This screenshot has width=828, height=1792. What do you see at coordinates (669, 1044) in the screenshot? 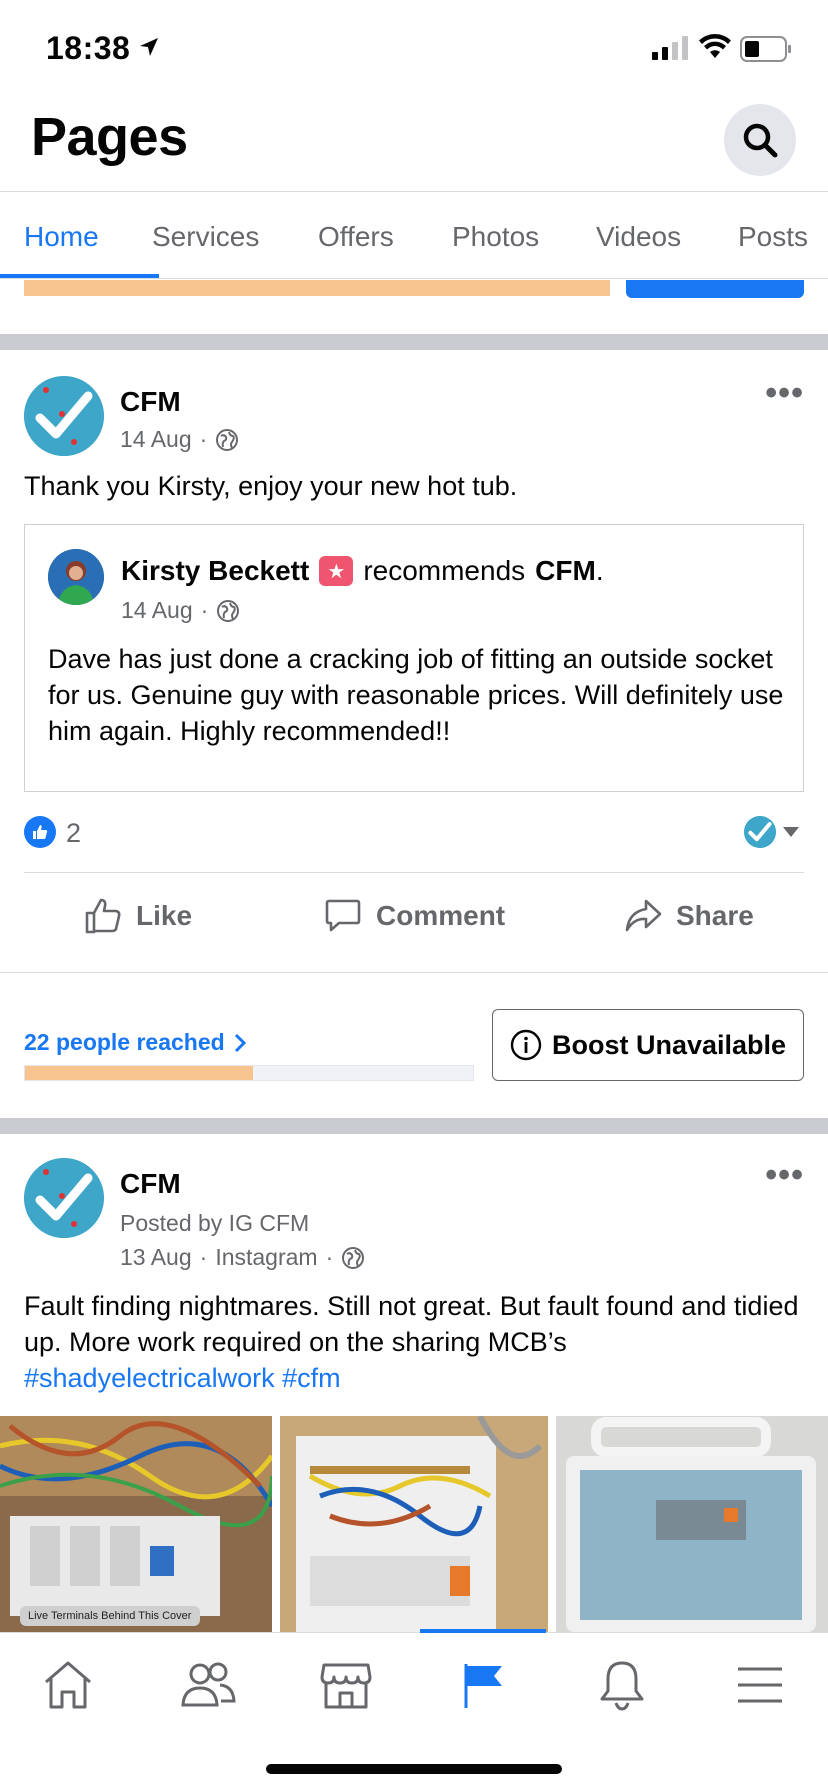
I see `boost-label: Boost Unavailable` at bounding box center [669, 1044].